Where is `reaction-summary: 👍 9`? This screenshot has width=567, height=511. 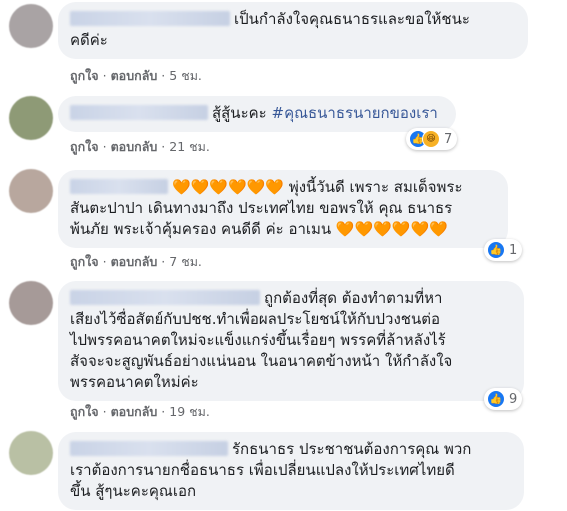
reaction-summary: 👍 9 is located at coordinates (503, 399).